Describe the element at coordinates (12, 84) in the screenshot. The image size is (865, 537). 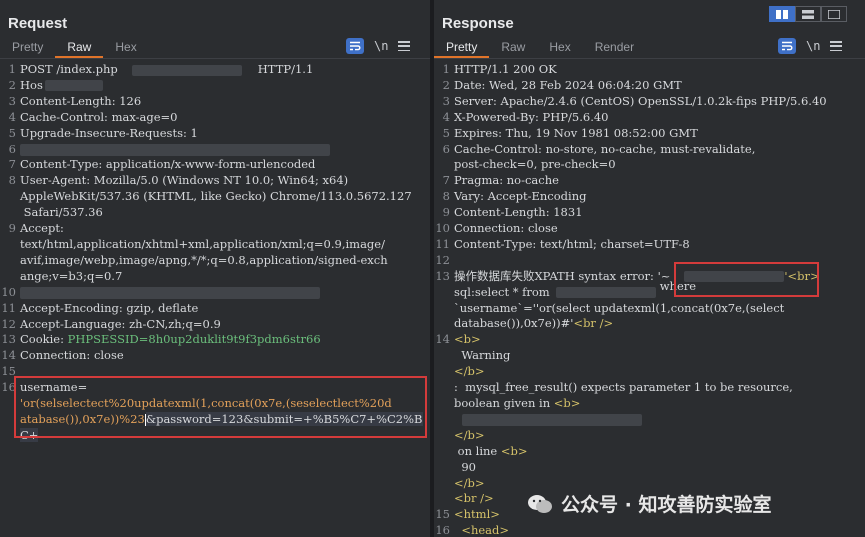
I see `line-number: 2` at that location.